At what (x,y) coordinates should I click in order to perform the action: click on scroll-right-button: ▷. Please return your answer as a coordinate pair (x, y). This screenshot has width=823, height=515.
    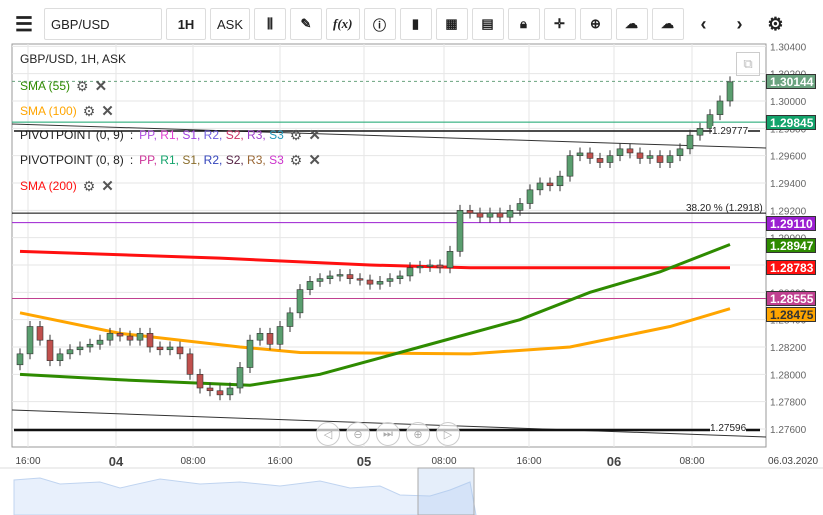
    Looking at the image, I should click on (448, 434).